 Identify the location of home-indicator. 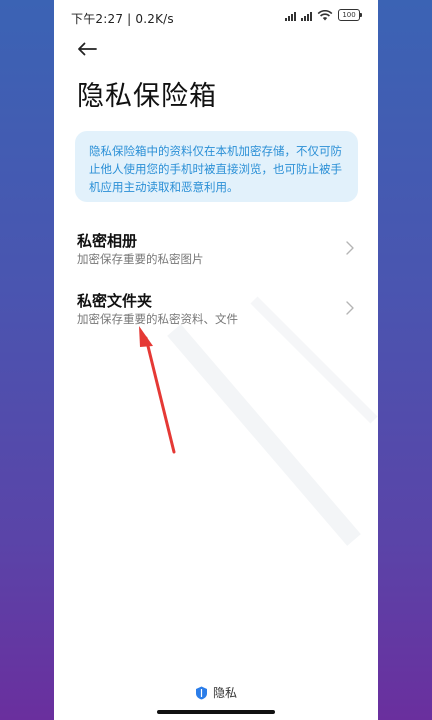
(216, 712).